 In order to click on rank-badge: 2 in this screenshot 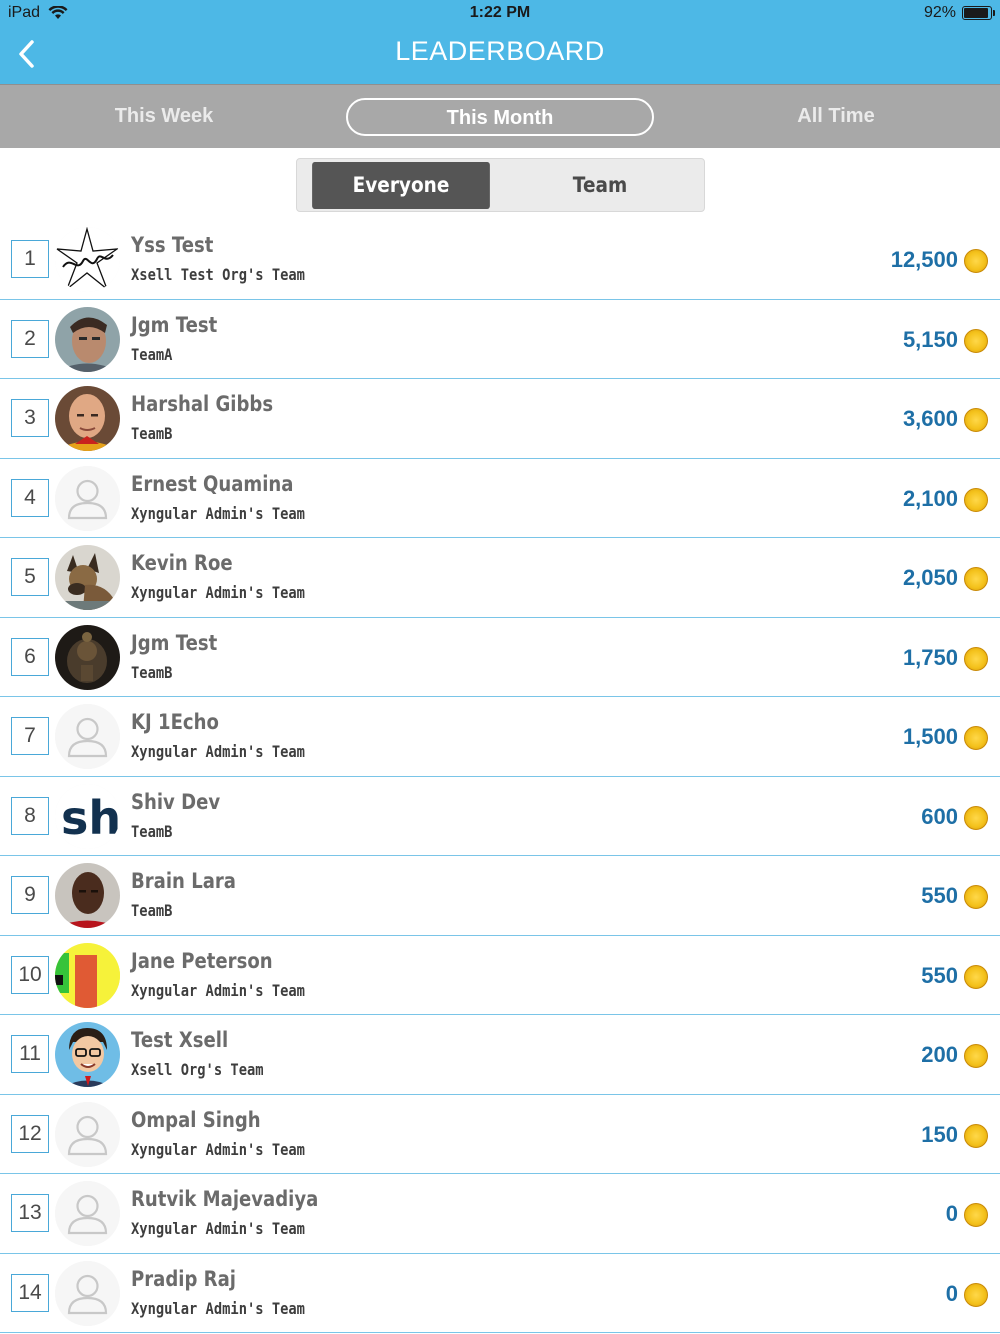, I will do `click(30, 338)`.